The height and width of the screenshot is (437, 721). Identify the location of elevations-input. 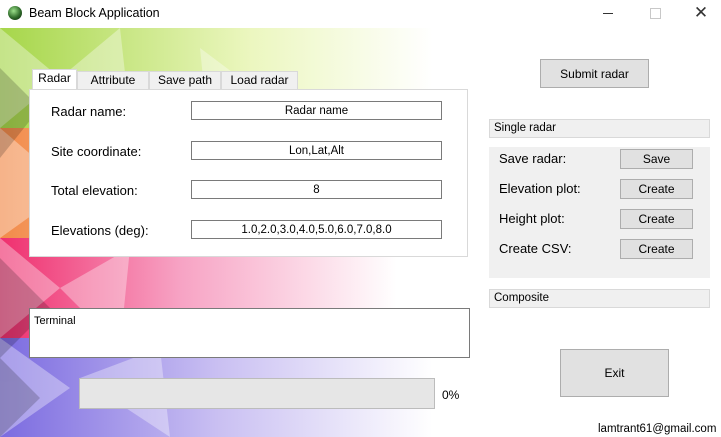
(316, 229).